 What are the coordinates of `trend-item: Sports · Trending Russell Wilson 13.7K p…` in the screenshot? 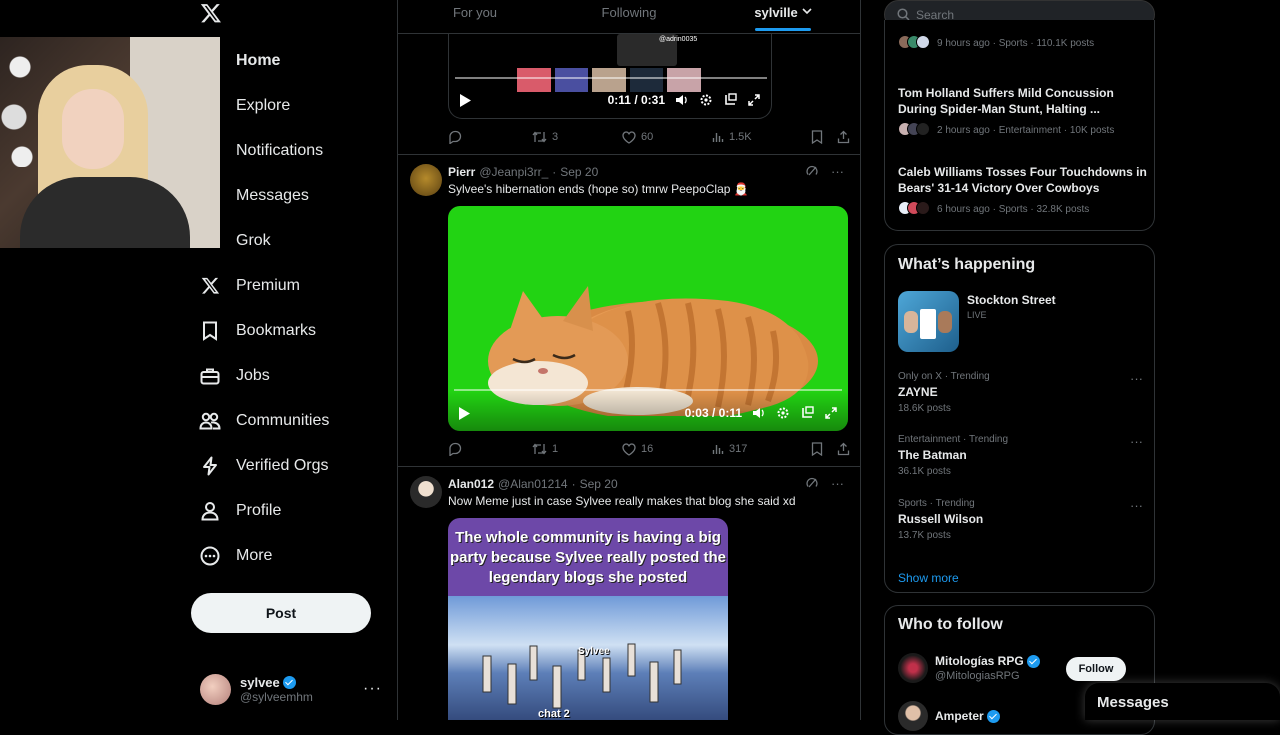 It's located at (1020, 519).